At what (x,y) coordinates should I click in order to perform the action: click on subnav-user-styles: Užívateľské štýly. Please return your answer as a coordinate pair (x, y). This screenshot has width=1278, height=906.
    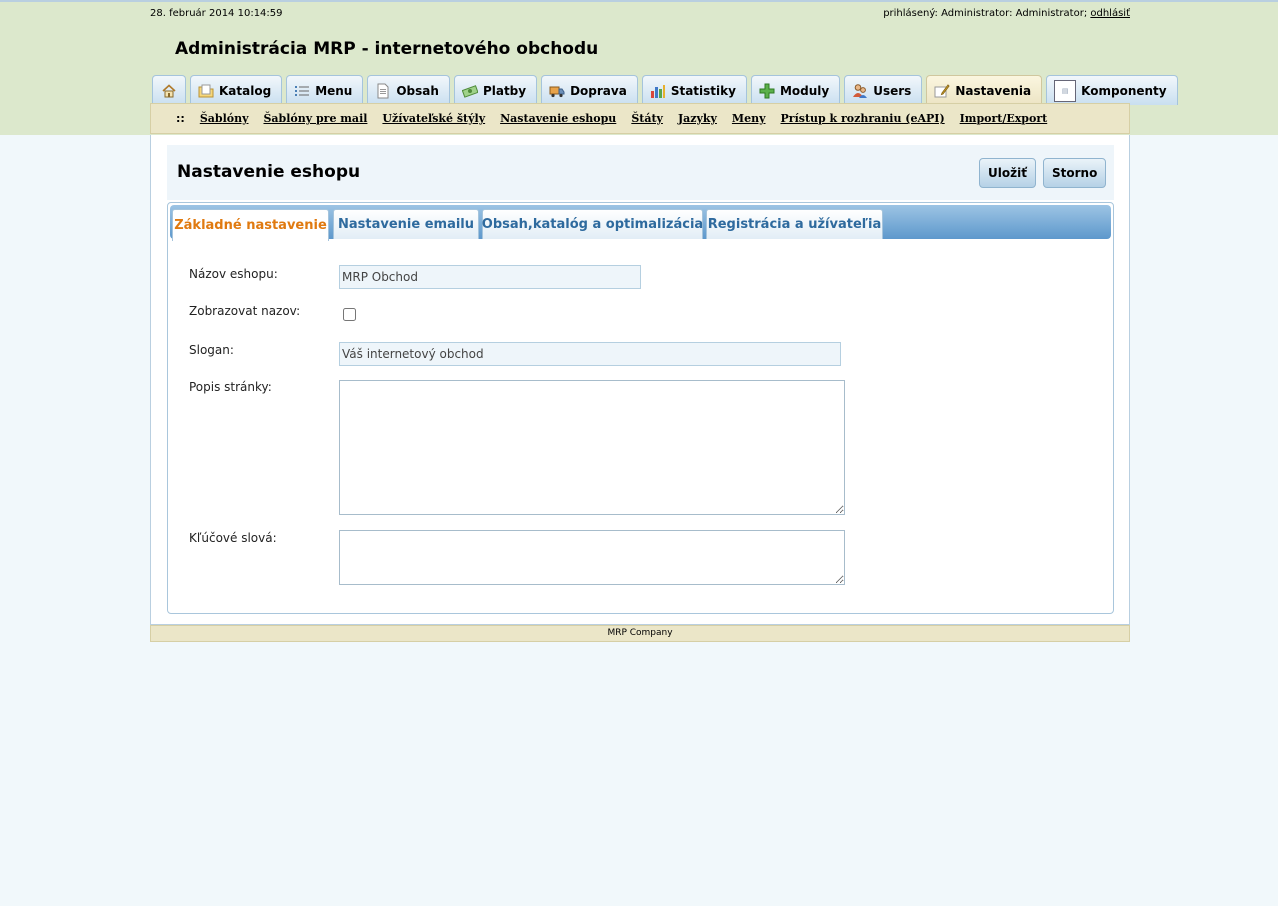
    Looking at the image, I should click on (433, 118).